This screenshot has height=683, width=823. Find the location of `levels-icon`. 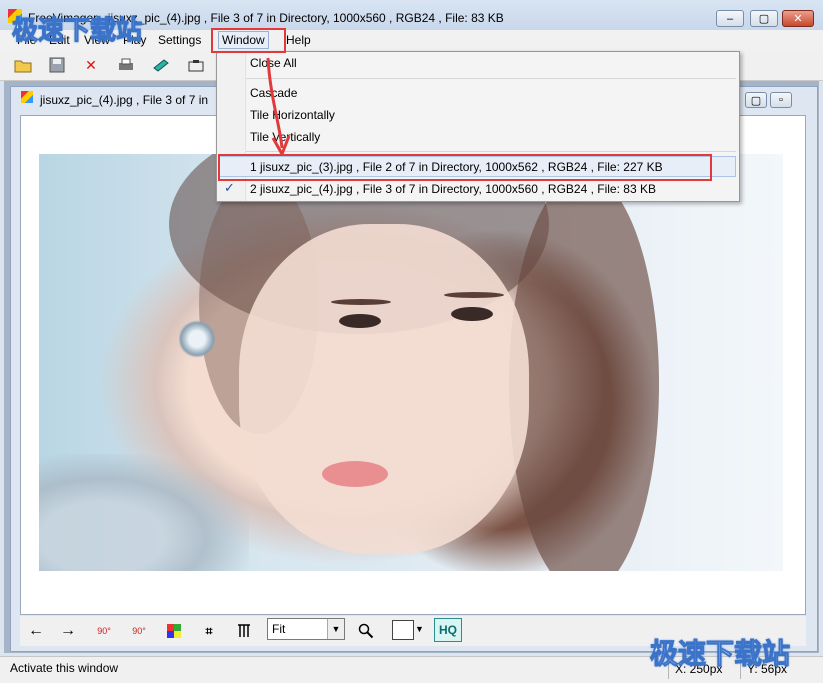

levels-icon is located at coordinates (244, 631).